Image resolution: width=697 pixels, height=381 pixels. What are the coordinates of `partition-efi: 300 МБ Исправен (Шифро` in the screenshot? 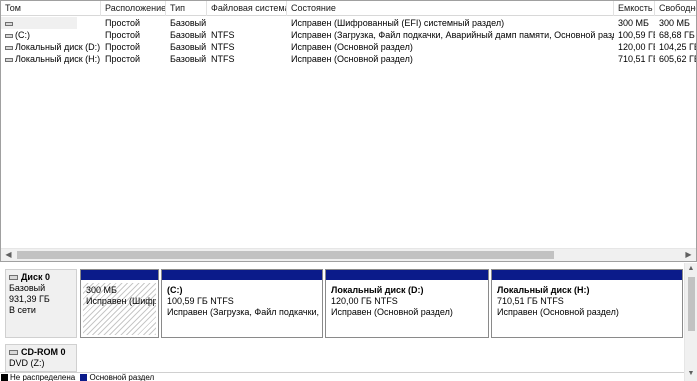 It's located at (119, 303).